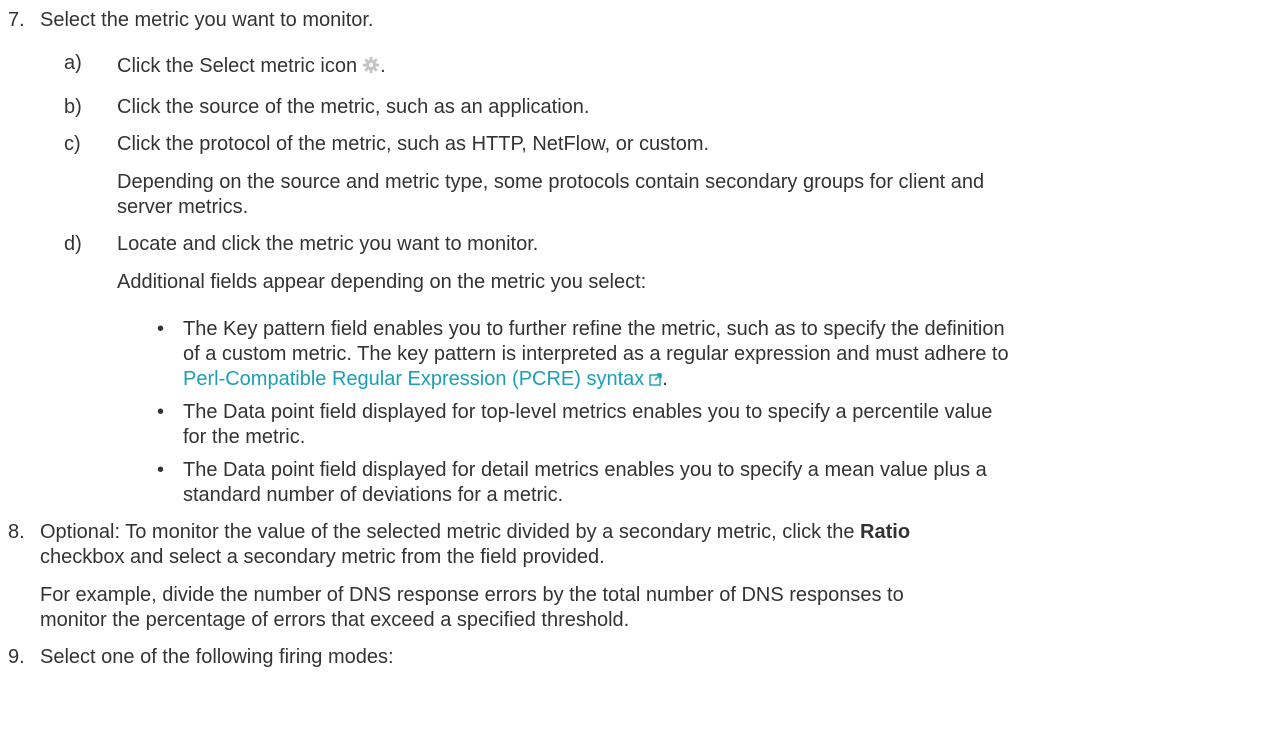  What do you see at coordinates (183, 207) in the screenshot?
I see `substep-c-note-line-2: server metrics.` at bounding box center [183, 207].